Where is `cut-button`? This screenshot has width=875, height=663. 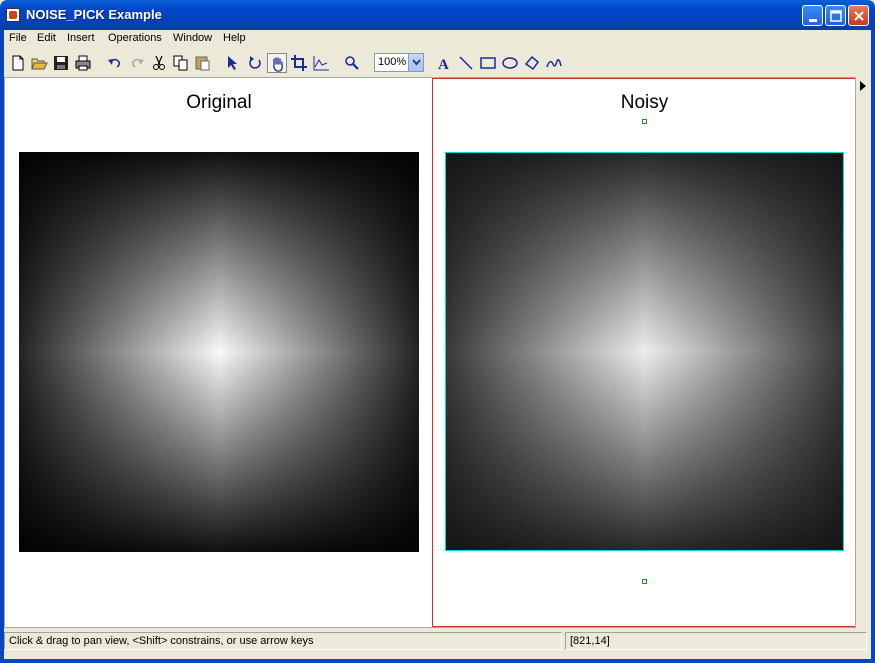 cut-button is located at coordinates (159, 63).